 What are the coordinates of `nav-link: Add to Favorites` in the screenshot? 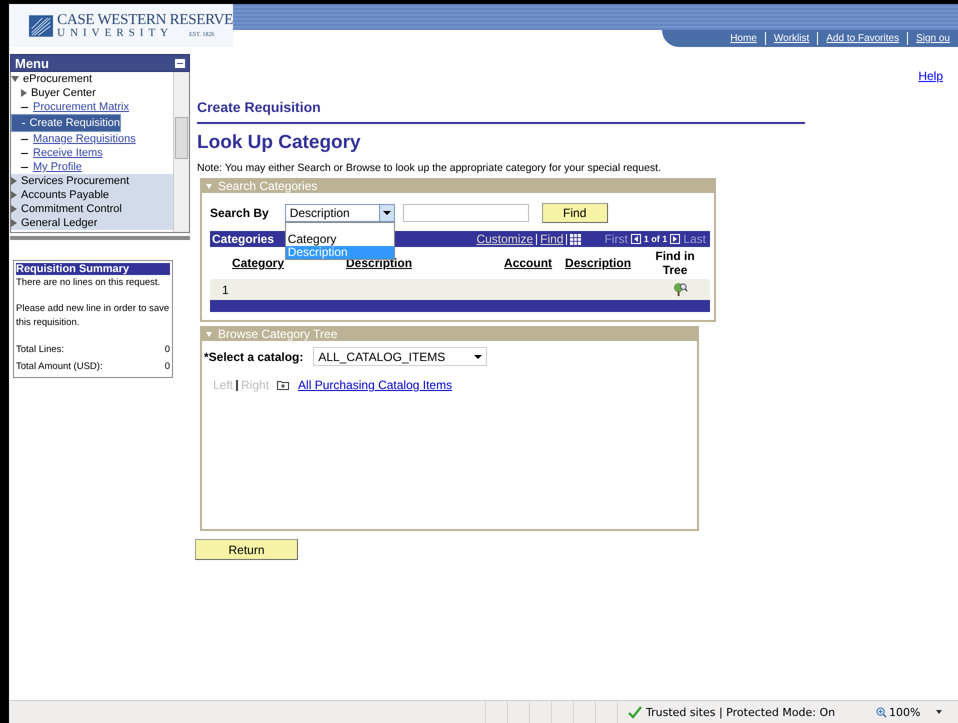 It's located at (863, 38).